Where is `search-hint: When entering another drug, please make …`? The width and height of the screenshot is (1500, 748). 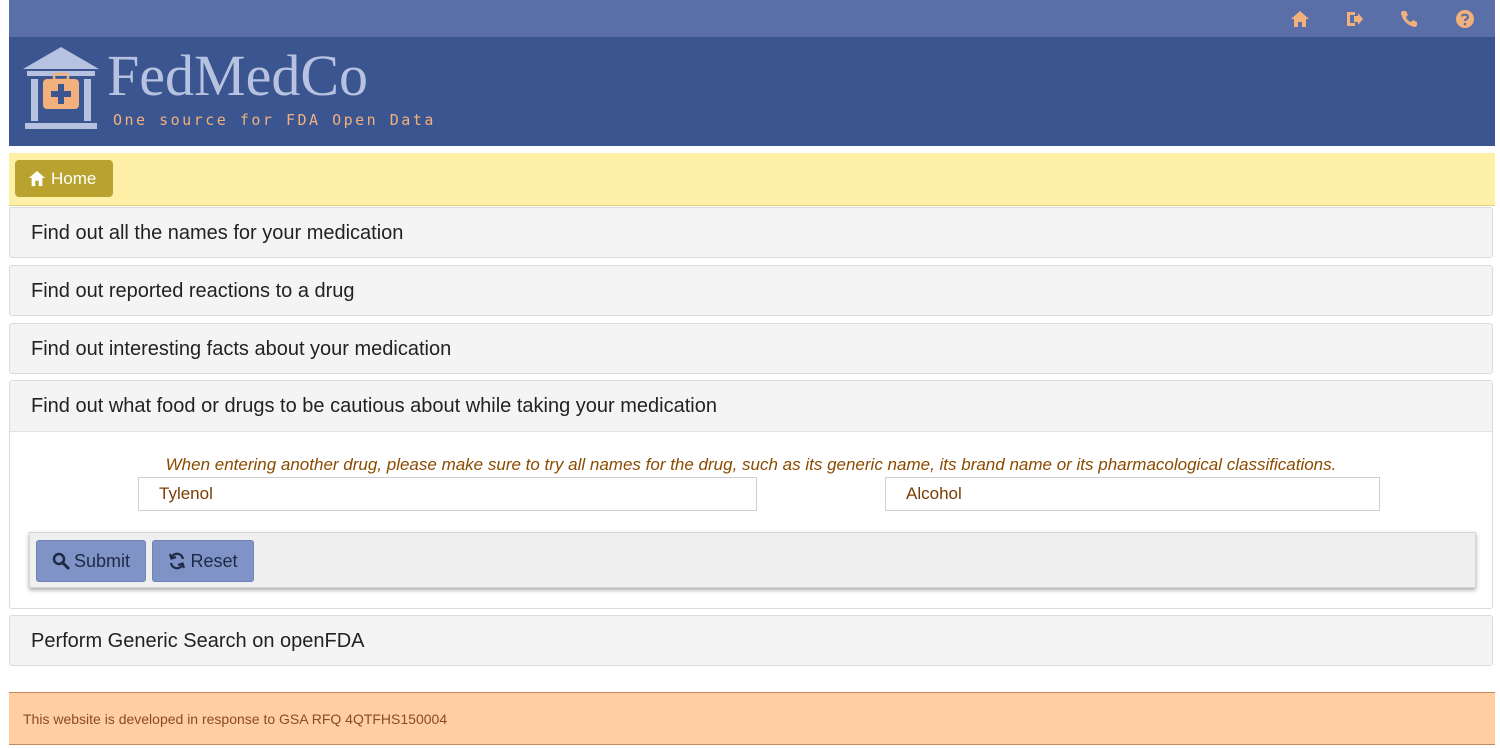 search-hint: When entering another drug, please make … is located at coordinates (751, 464).